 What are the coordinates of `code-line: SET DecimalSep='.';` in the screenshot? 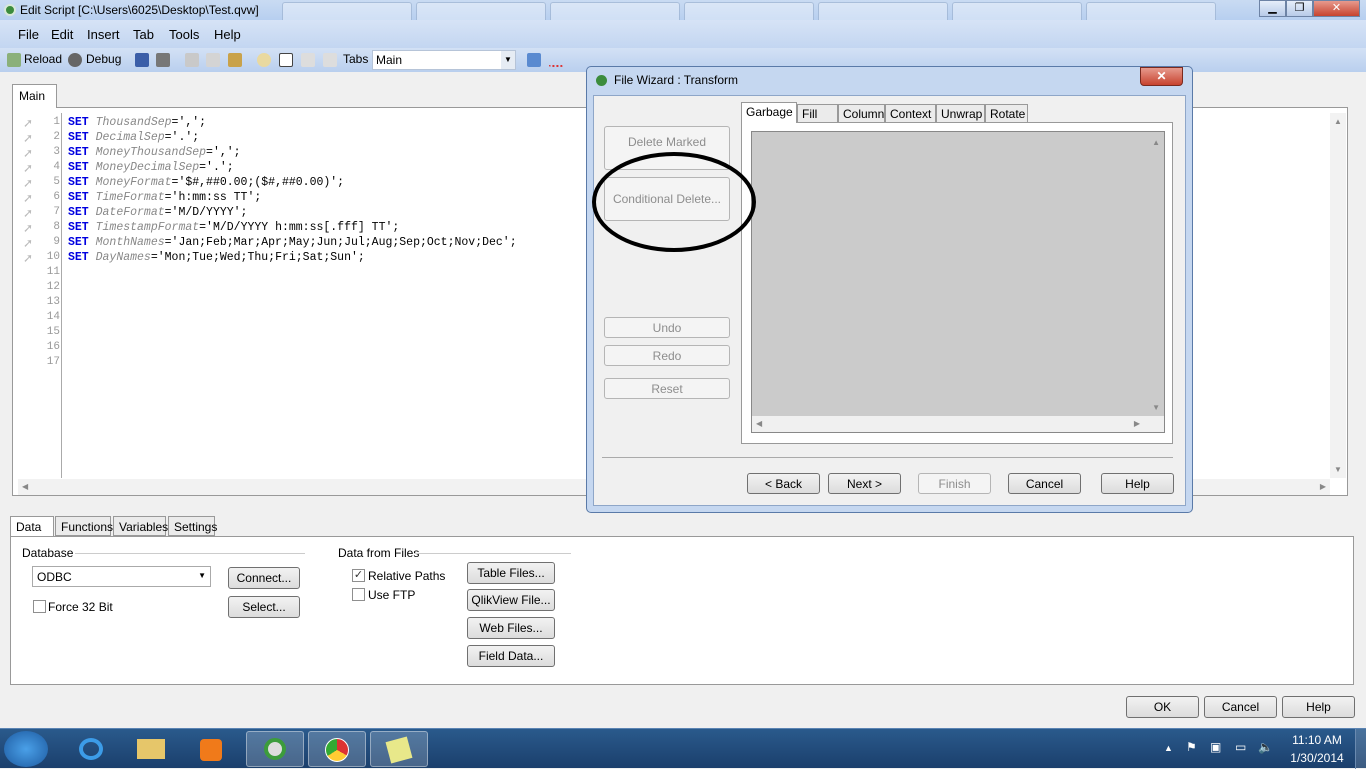 It's located at (133, 138).